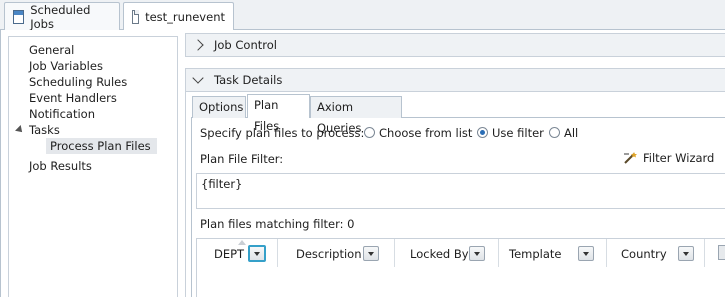  I want to click on column-label: Locked By, so click(439, 253).